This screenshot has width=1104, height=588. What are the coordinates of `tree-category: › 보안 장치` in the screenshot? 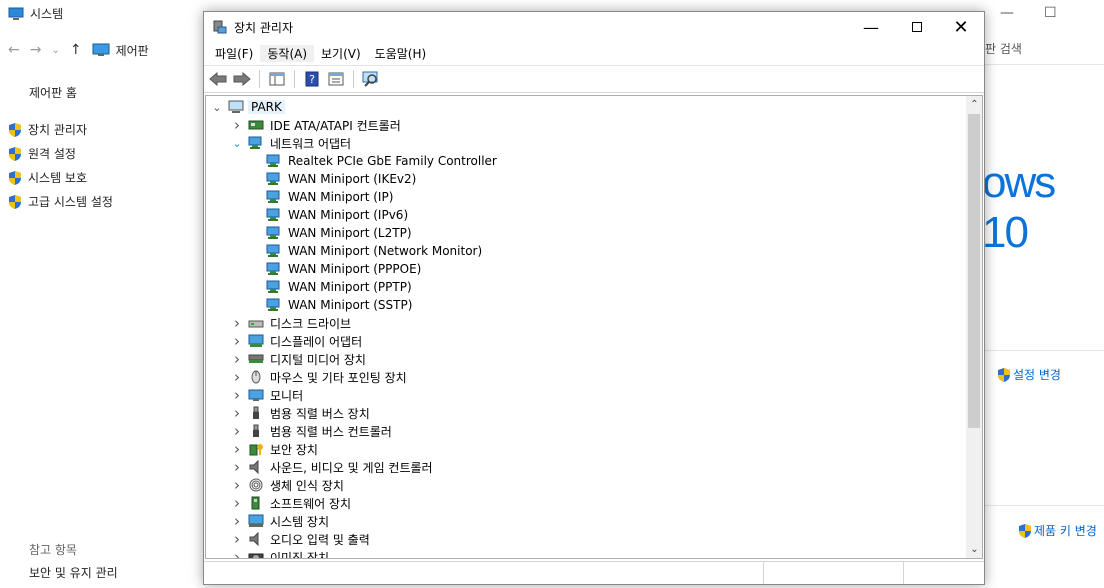 It's located at (274, 449).